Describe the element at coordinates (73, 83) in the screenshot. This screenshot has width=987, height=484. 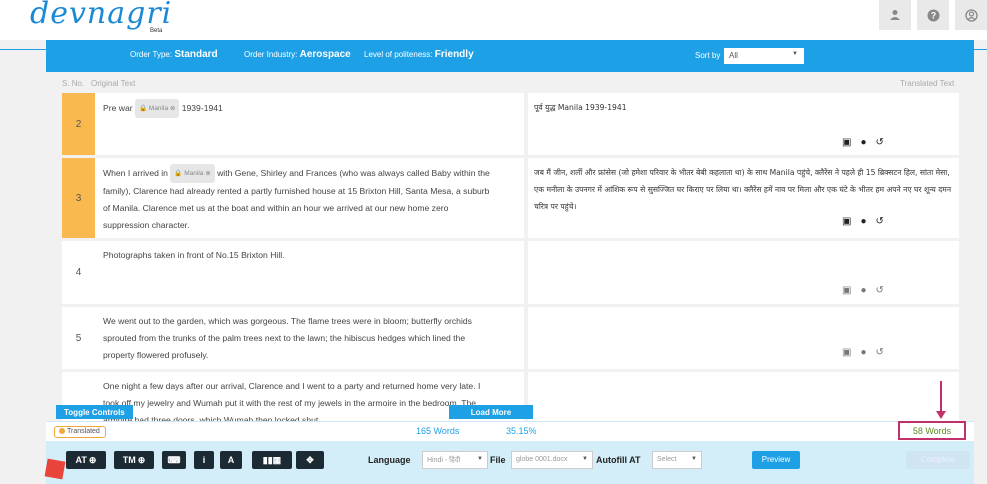
I see `col-header-sno: S. No.` at that location.